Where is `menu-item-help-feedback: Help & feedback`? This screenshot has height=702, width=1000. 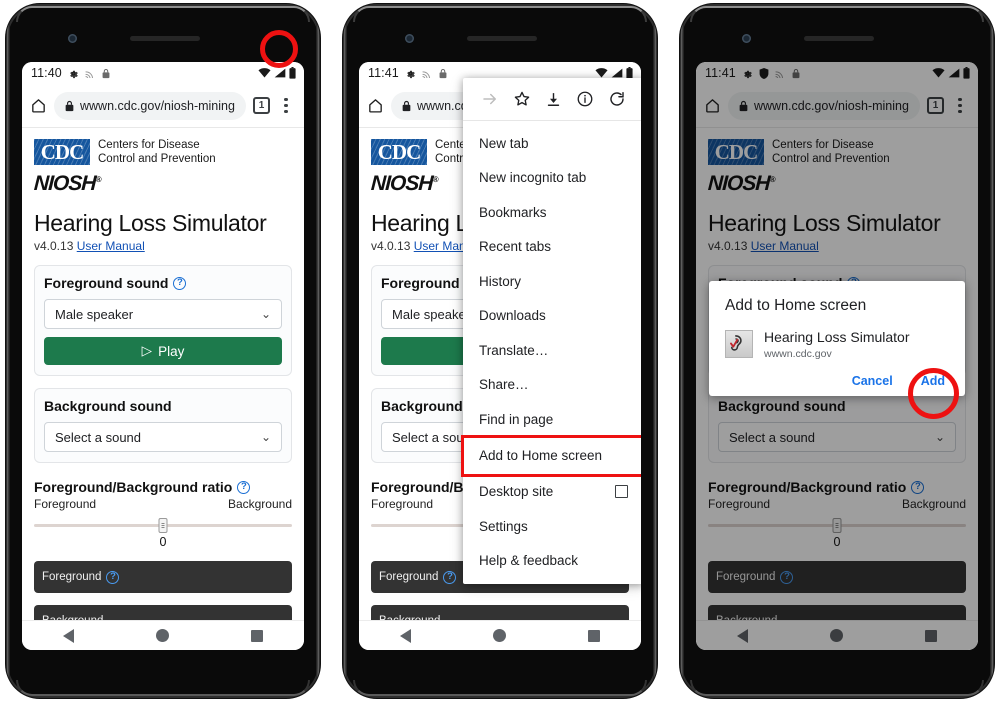 menu-item-help-feedback: Help & feedback is located at coordinates (552, 561).